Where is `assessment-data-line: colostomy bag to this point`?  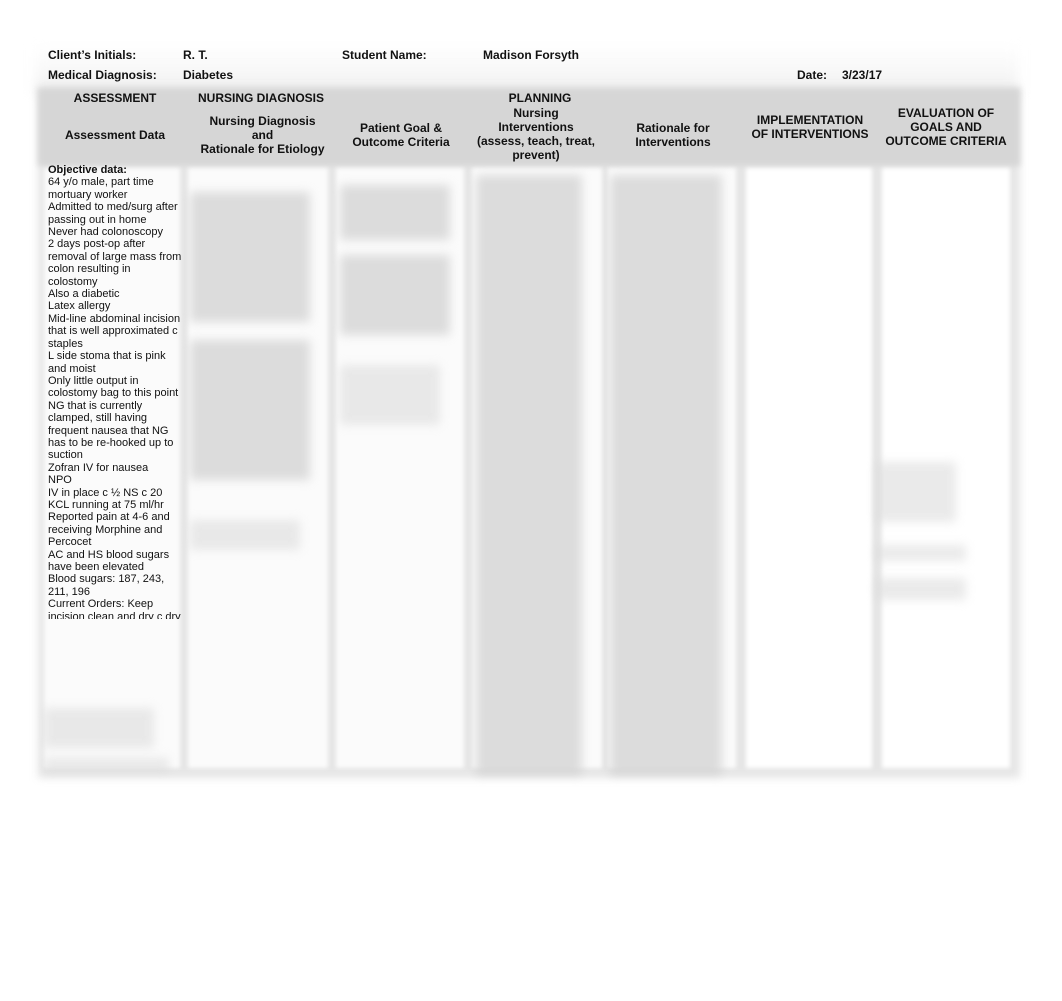
assessment-data-line: colostomy bag to this point is located at coordinates (113, 393).